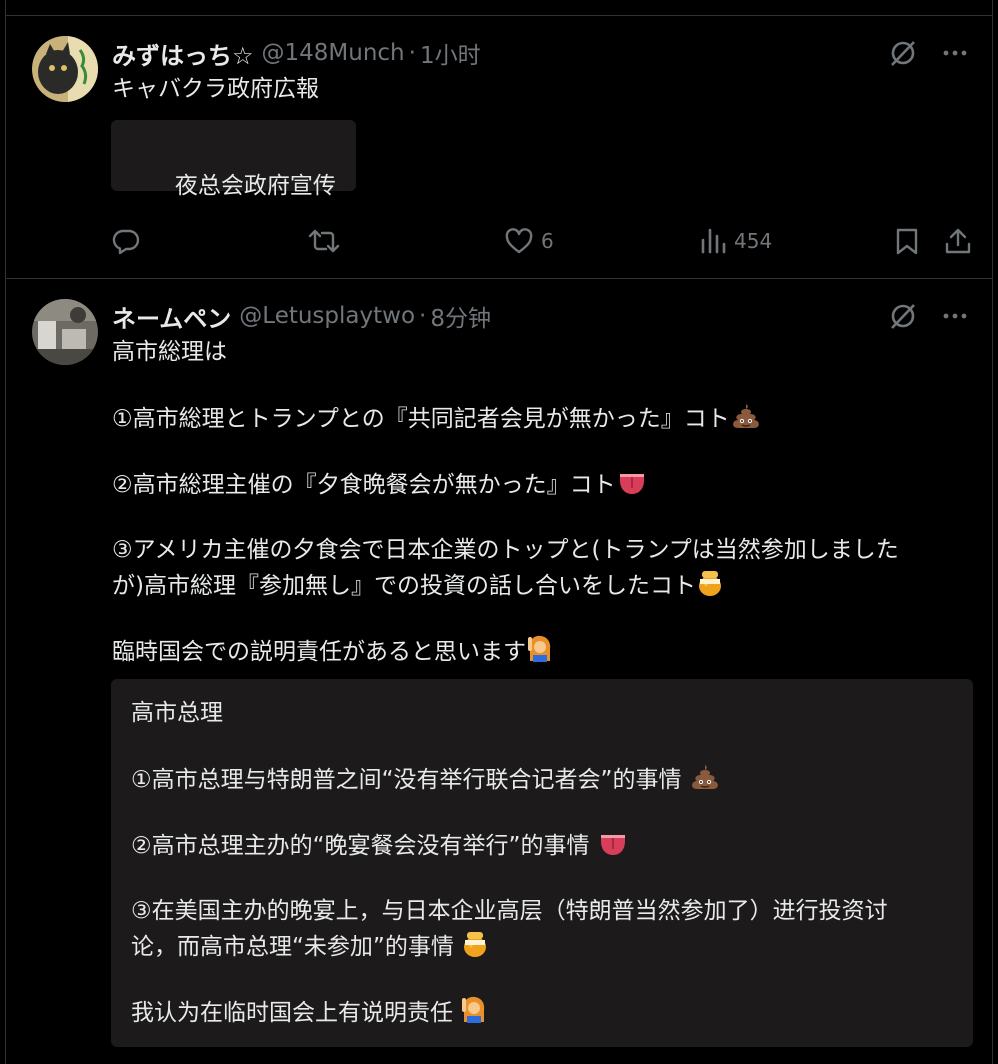 The image size is (998, 1064). I want to click on post-text-line: ②高市総理主催の『夕食晩餐会が無かった』コト, so click(537, 487).